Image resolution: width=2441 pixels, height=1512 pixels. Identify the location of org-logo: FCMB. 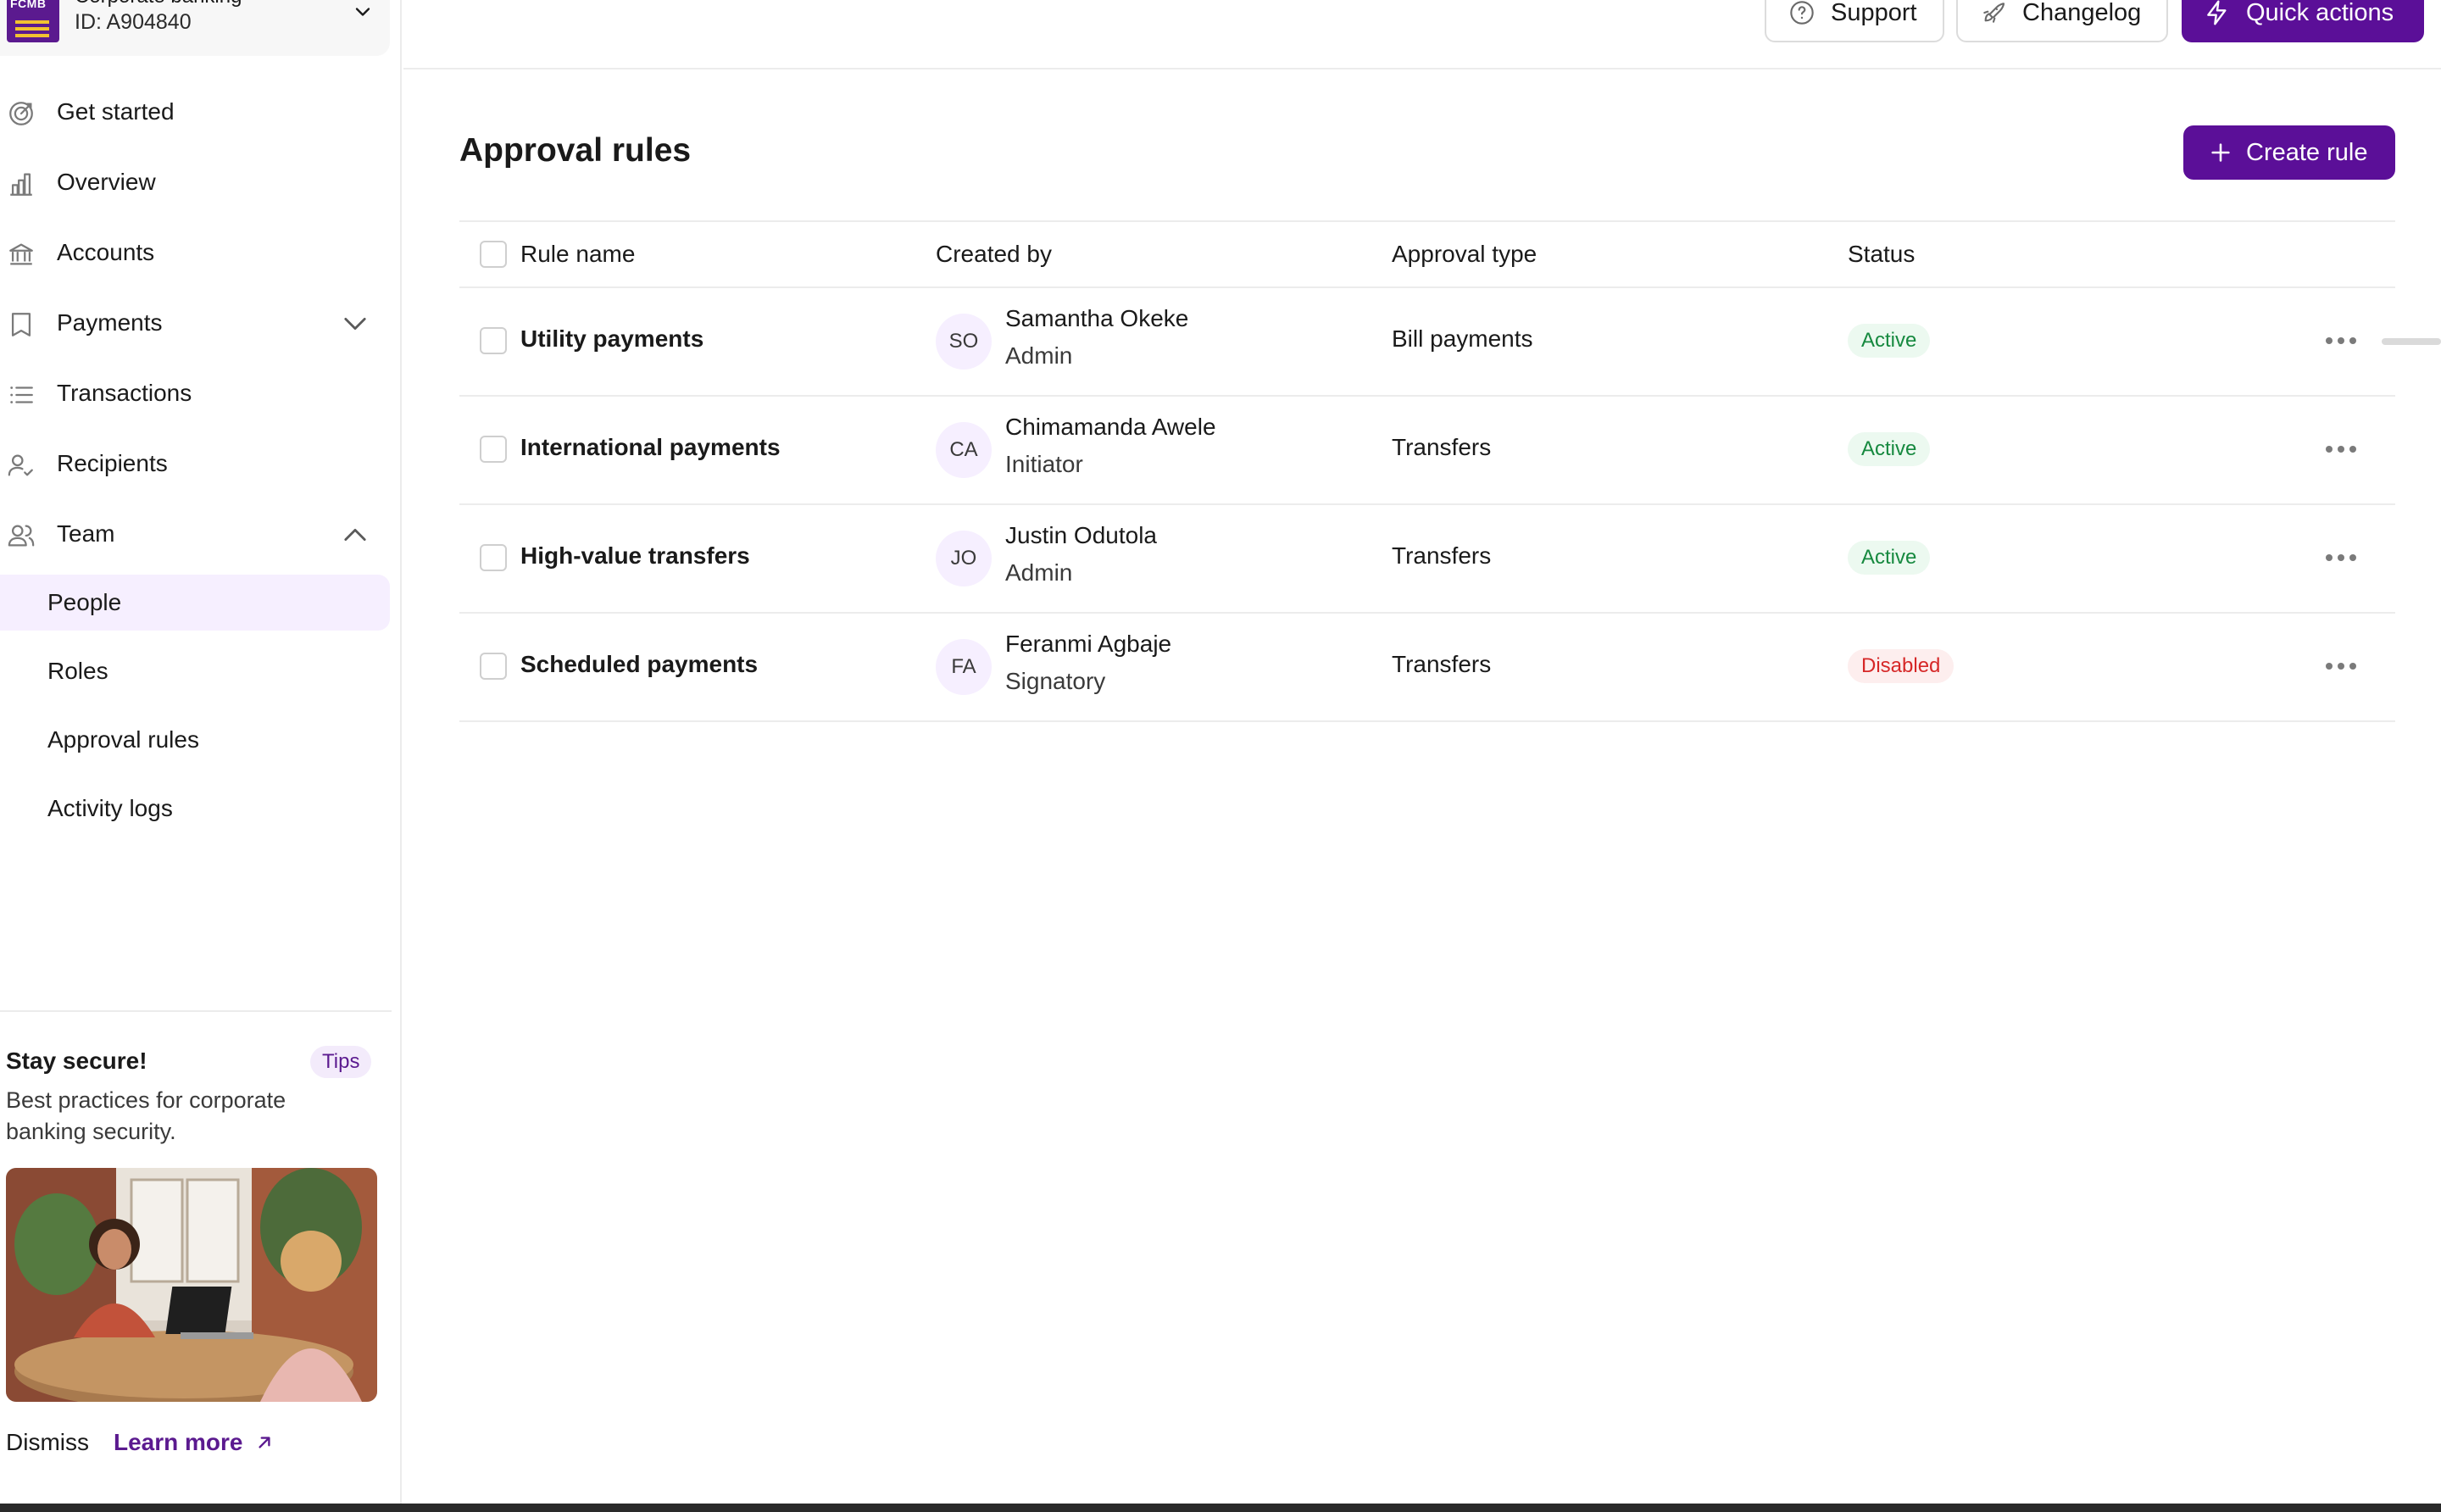
(33, 21).